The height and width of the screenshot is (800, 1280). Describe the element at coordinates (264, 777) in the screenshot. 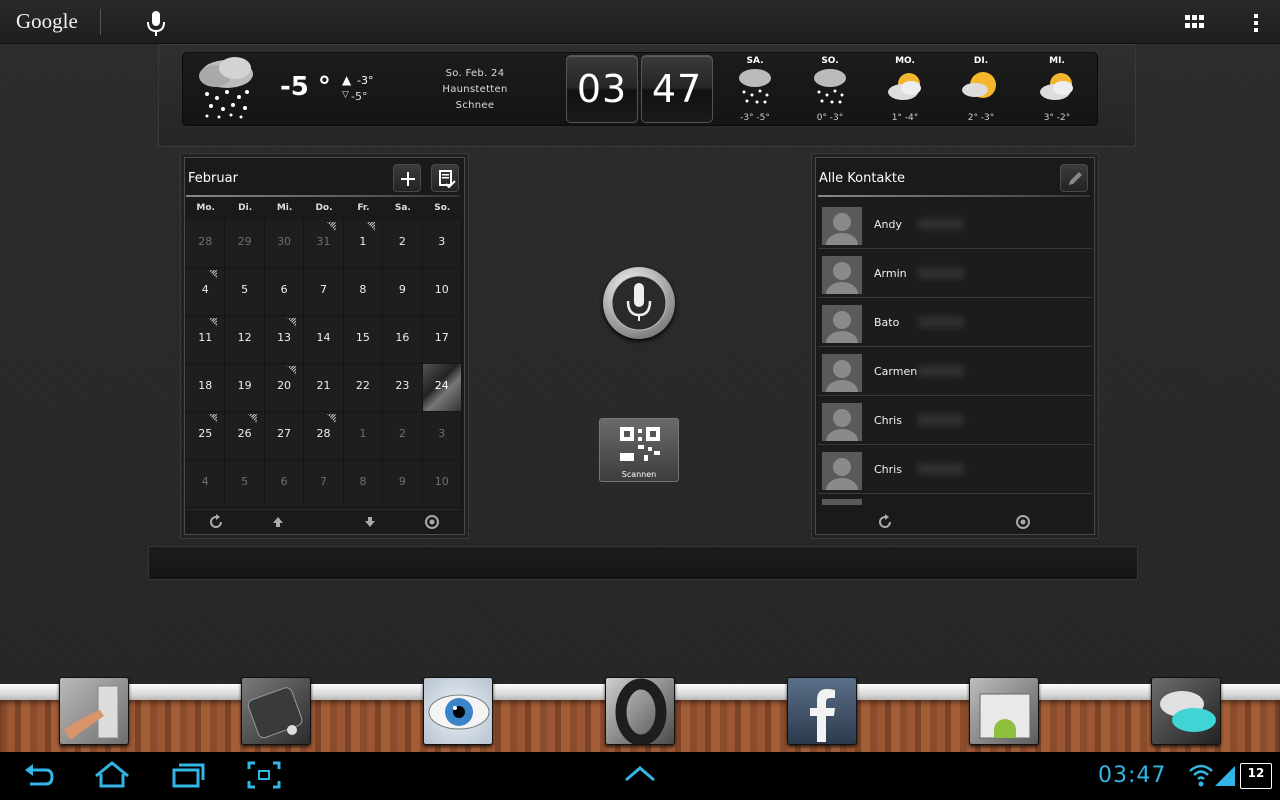

I see `screenshot-icon` at that location.